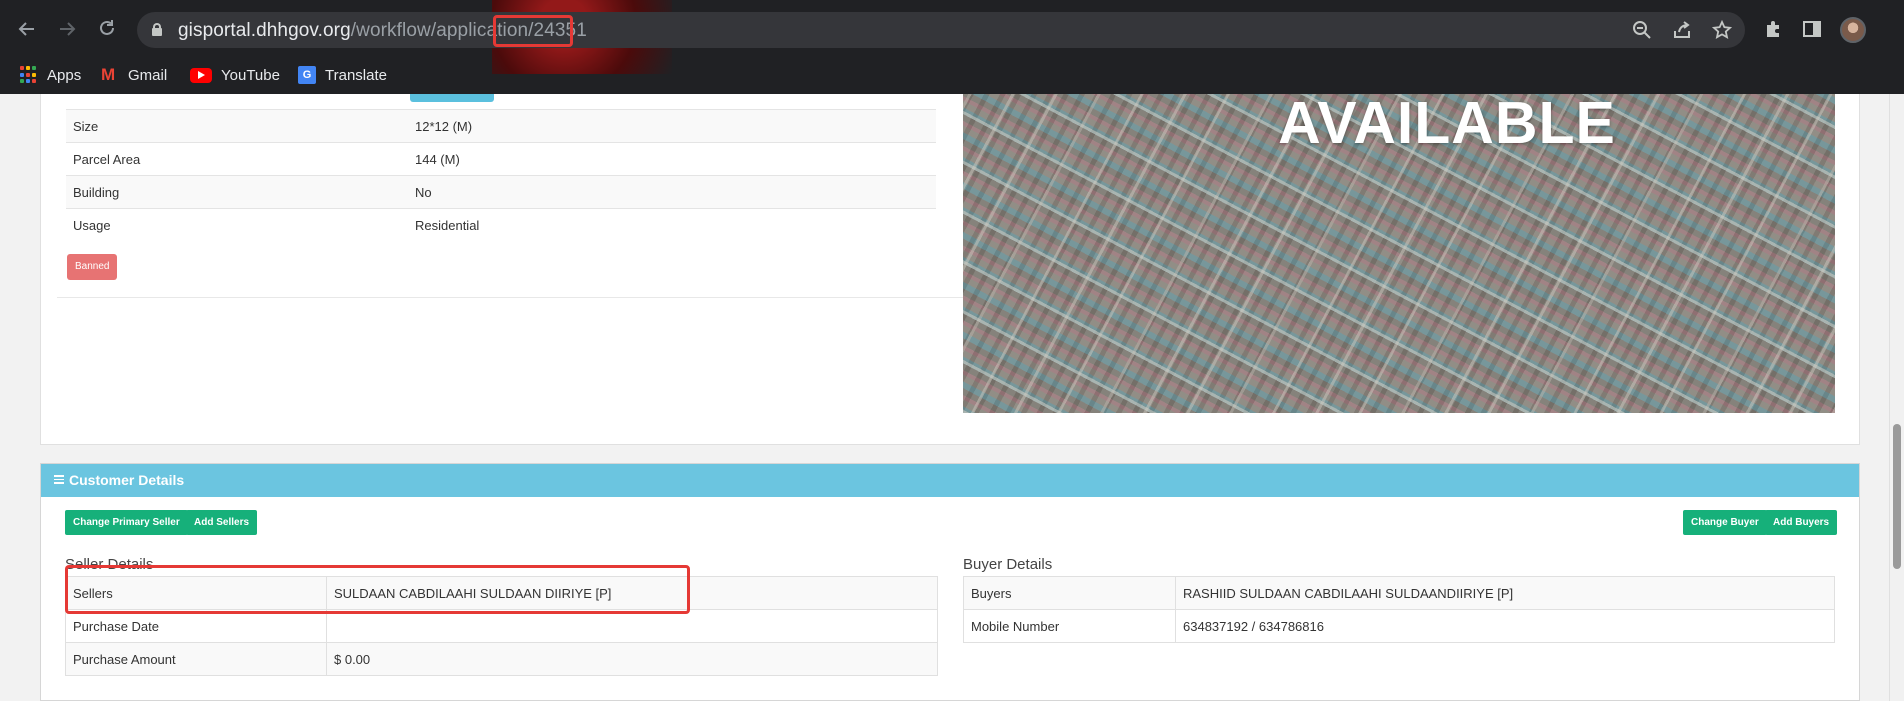  I want to click on parcel-action-button, so click(452, 98).